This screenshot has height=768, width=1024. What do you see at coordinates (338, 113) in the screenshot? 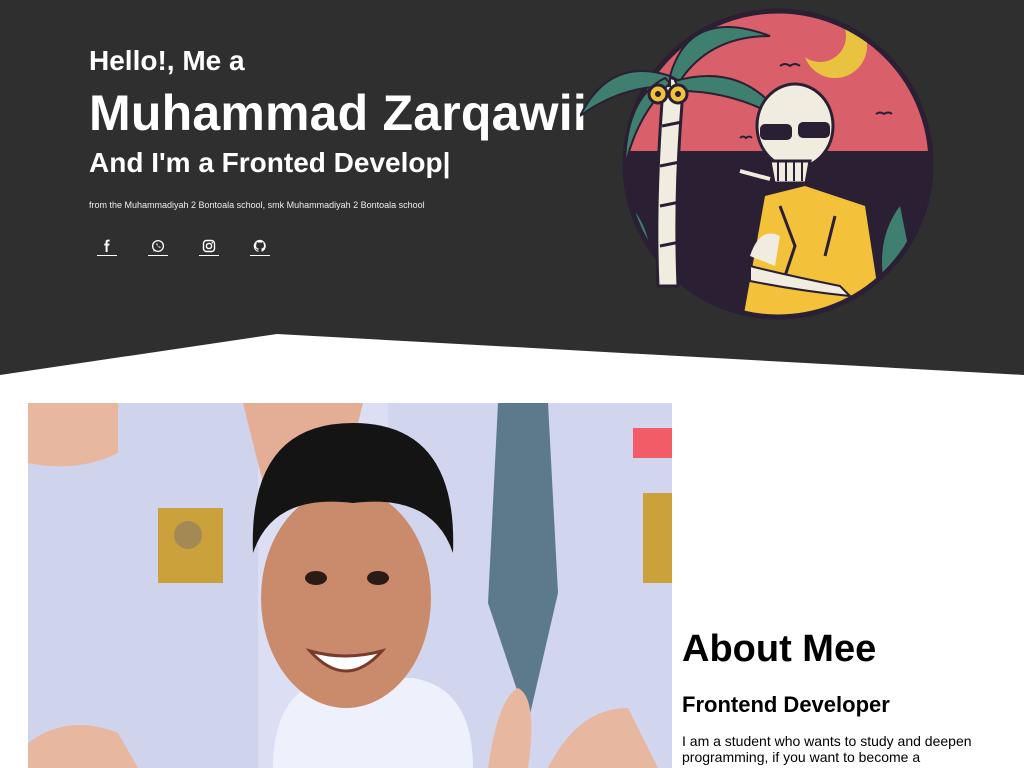
I see `hero-name: Muhammad Zarqawii` at bounding box center [338, 113].